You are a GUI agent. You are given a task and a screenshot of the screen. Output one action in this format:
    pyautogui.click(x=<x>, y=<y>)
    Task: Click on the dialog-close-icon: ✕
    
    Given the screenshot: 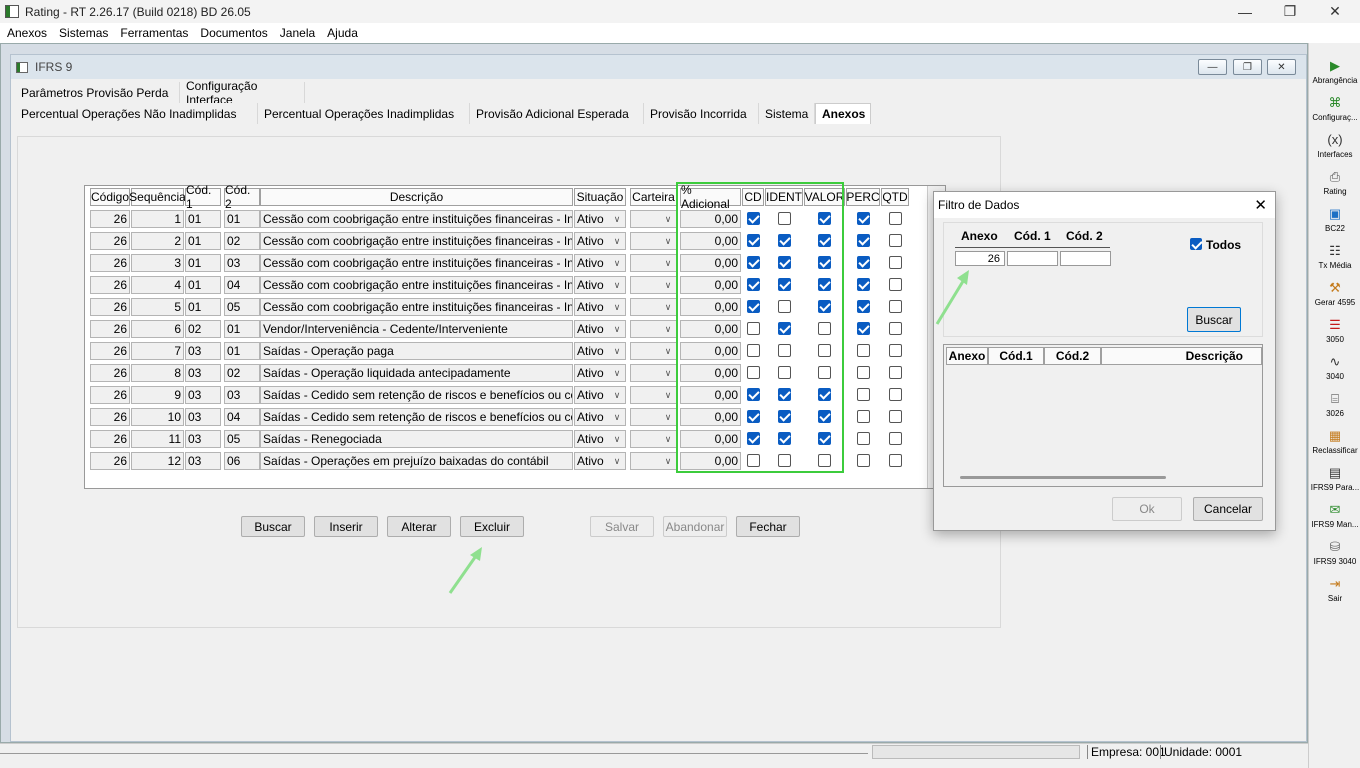 What is the action you would take?
    pyautogui.click(x=1260, y=205)
    